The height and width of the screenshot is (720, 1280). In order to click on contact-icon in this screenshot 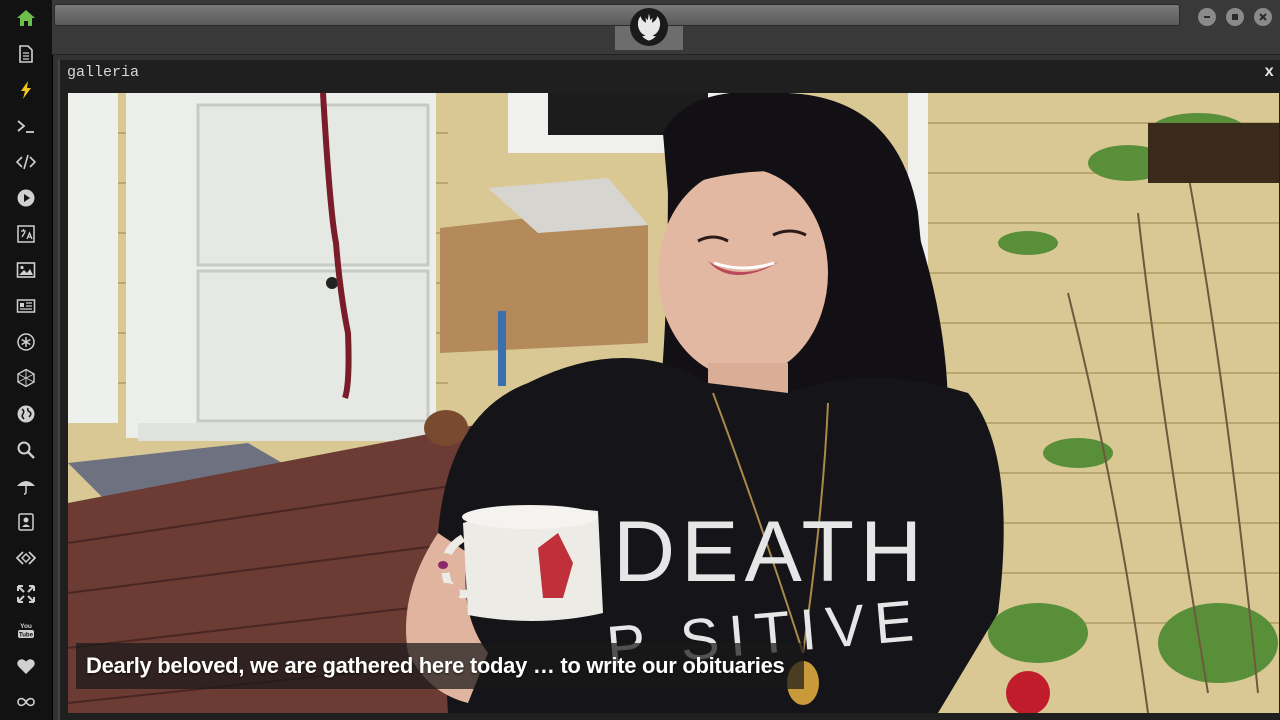, I will do `click(26, 522)`.